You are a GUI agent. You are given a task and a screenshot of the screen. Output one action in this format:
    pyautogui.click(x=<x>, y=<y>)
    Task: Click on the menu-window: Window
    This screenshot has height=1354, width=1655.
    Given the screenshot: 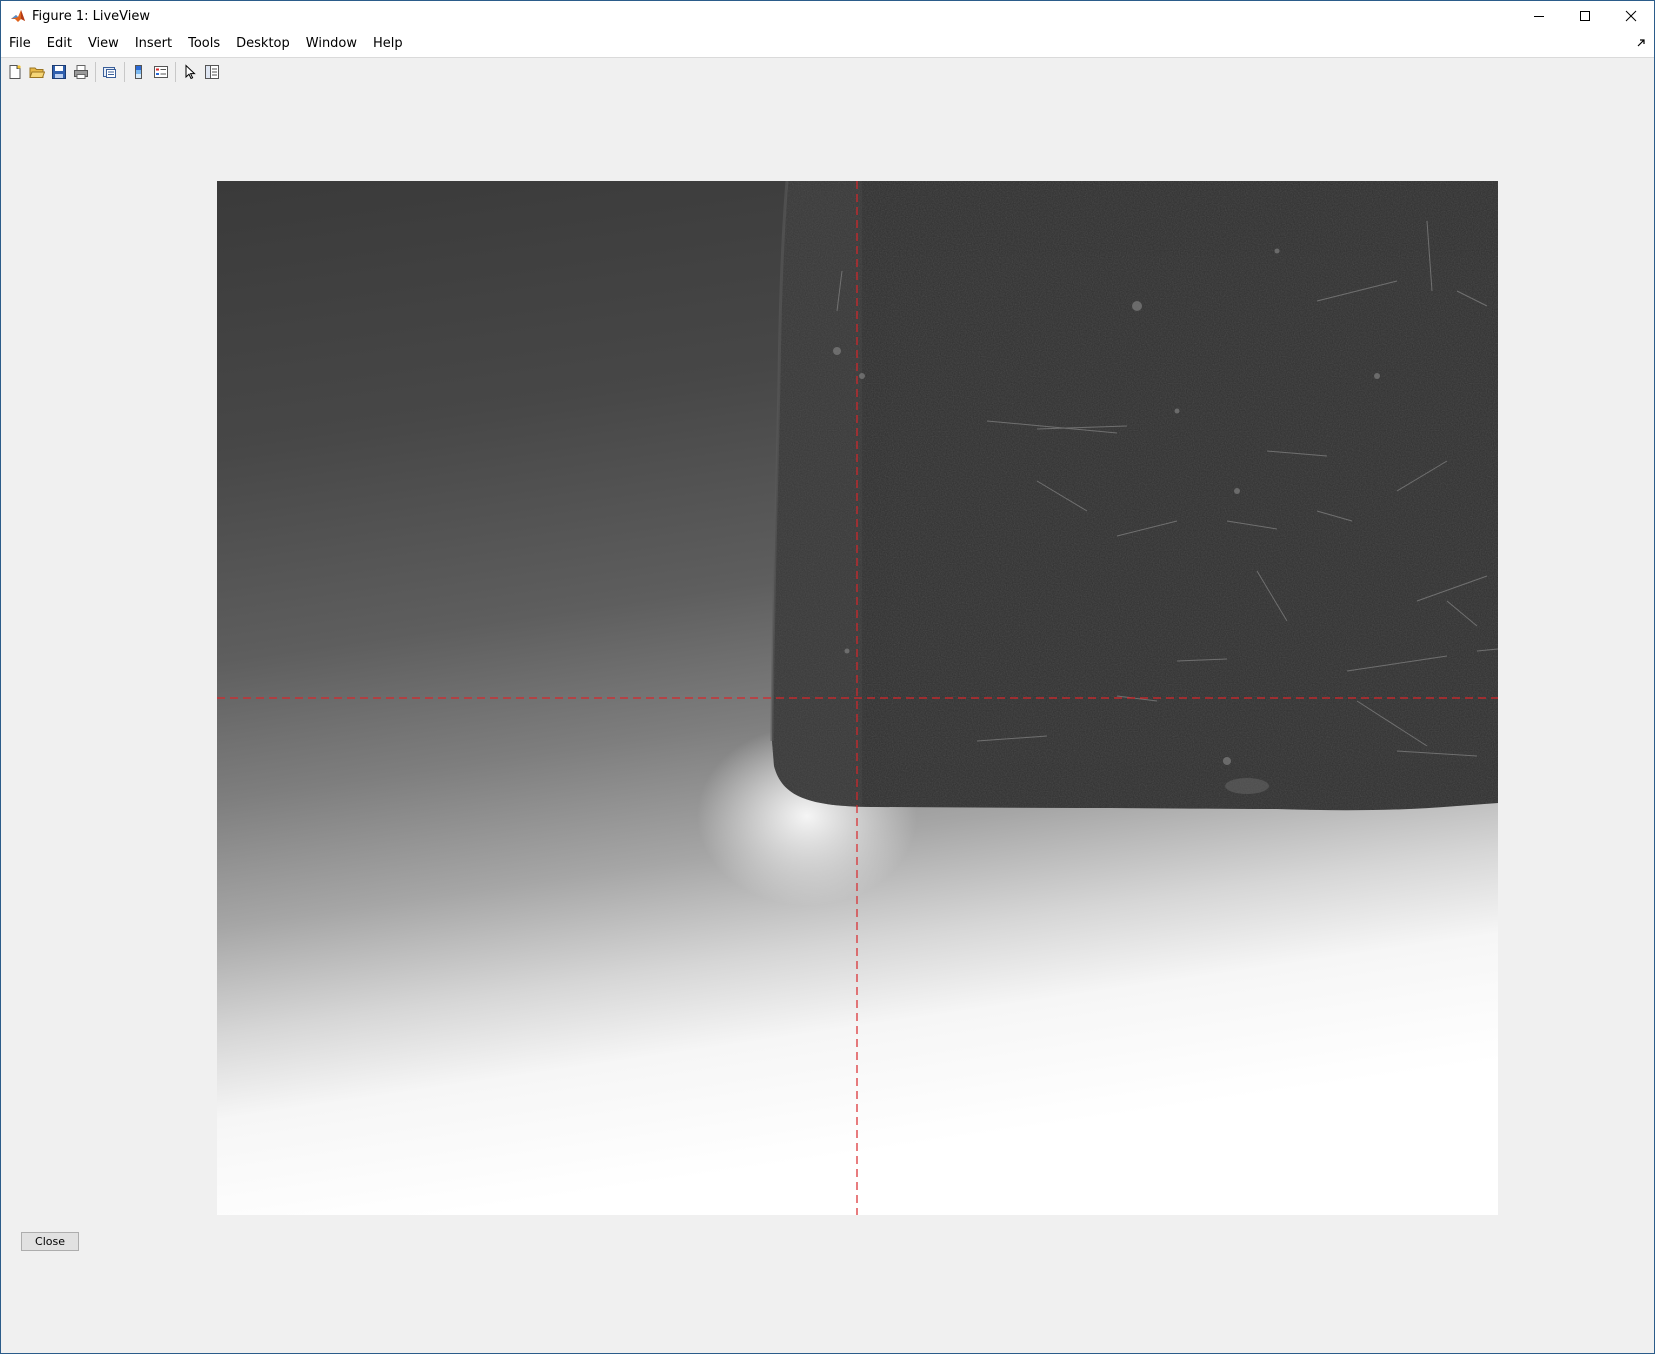 What is the action you would take?
    pyautogui.click(x=331, y=44)
    